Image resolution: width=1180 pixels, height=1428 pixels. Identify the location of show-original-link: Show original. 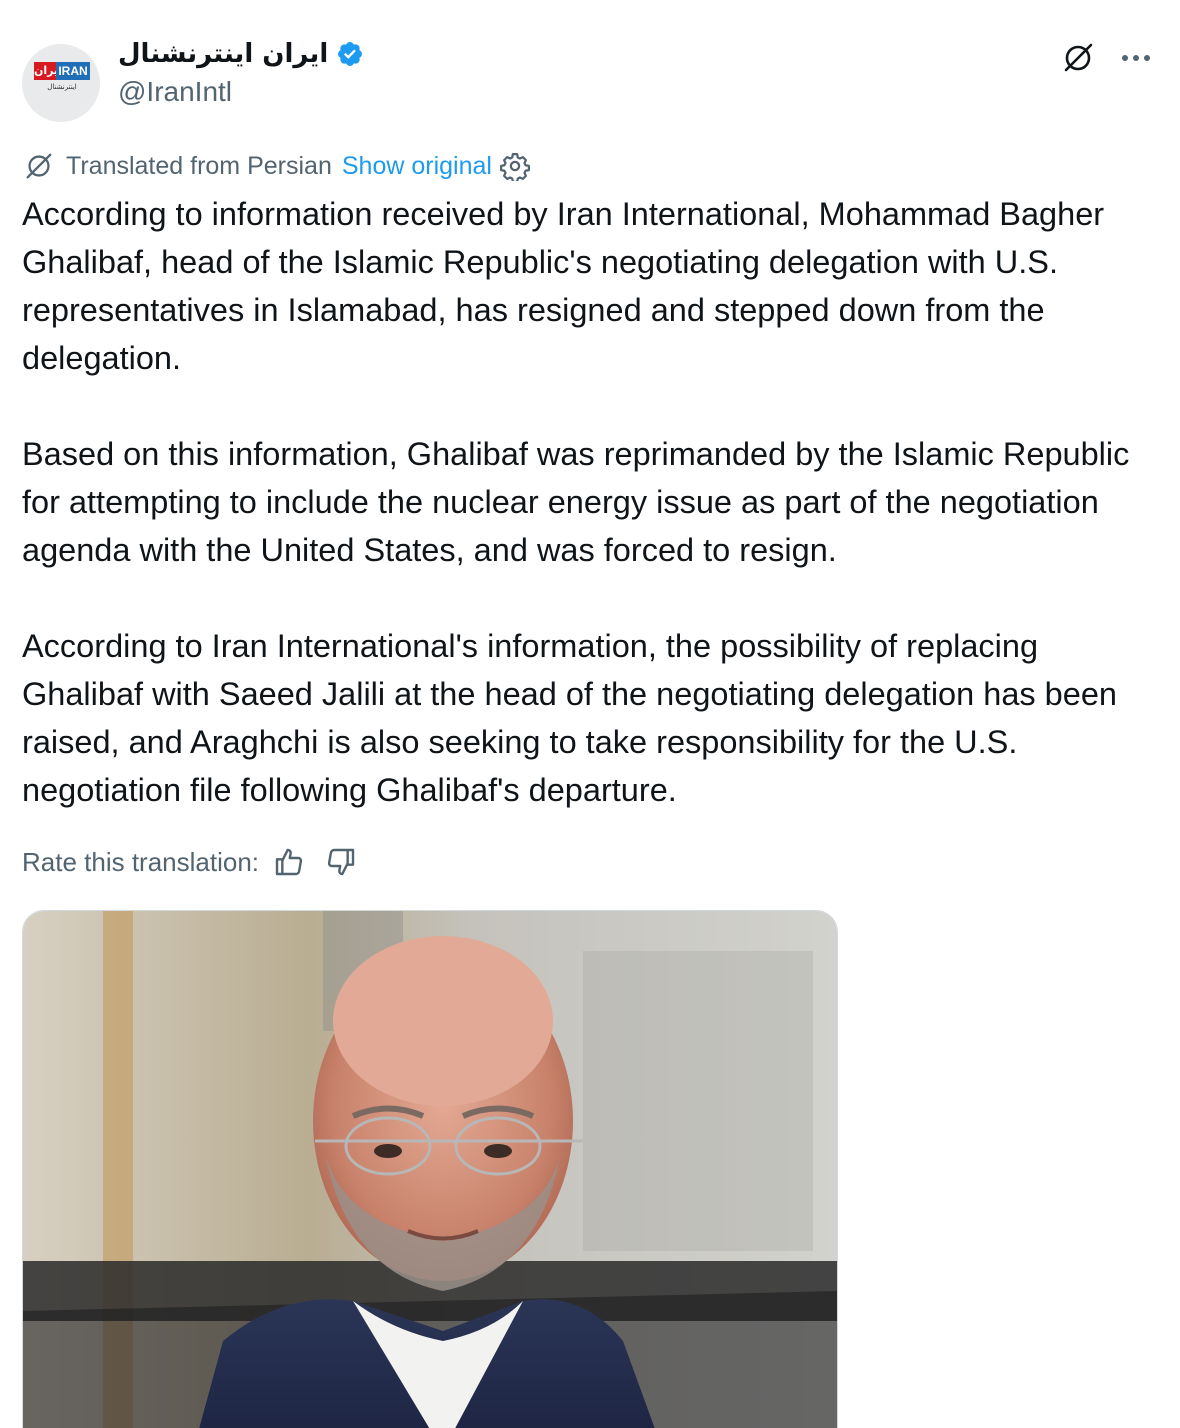
(417, 166).